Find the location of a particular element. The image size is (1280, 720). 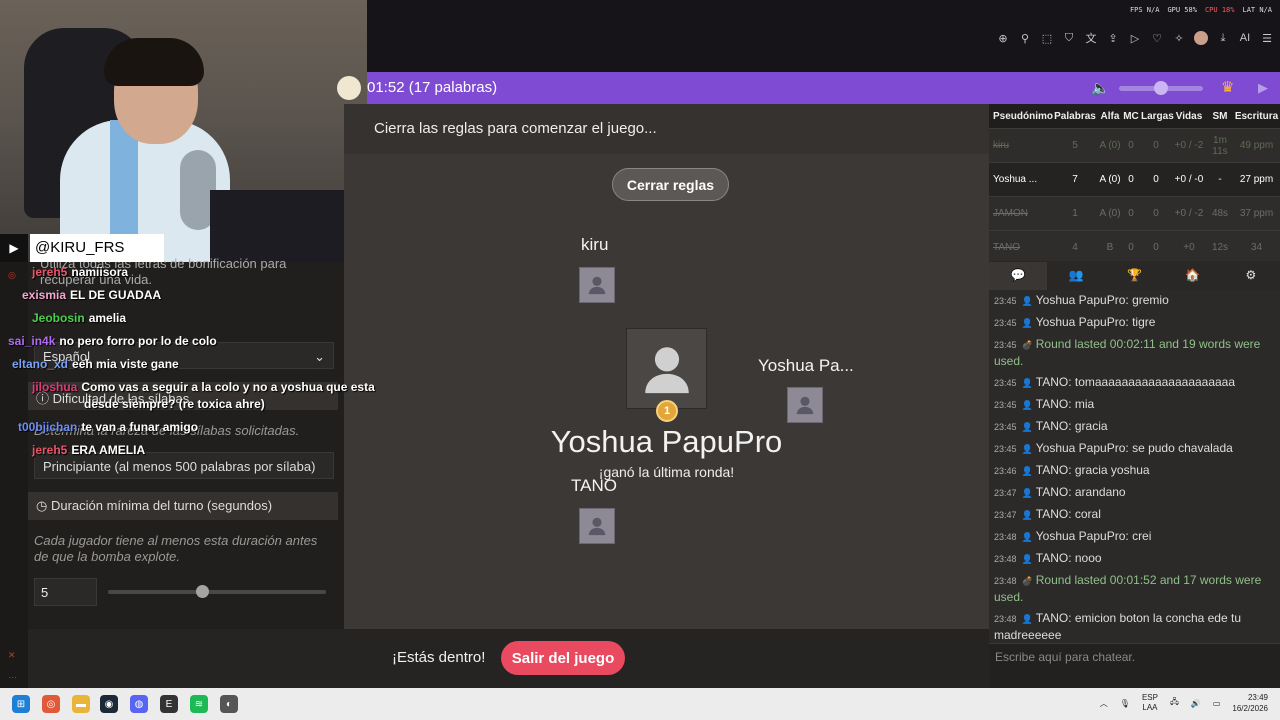

col-header: Palabras is located at coordinates (1075, 116).